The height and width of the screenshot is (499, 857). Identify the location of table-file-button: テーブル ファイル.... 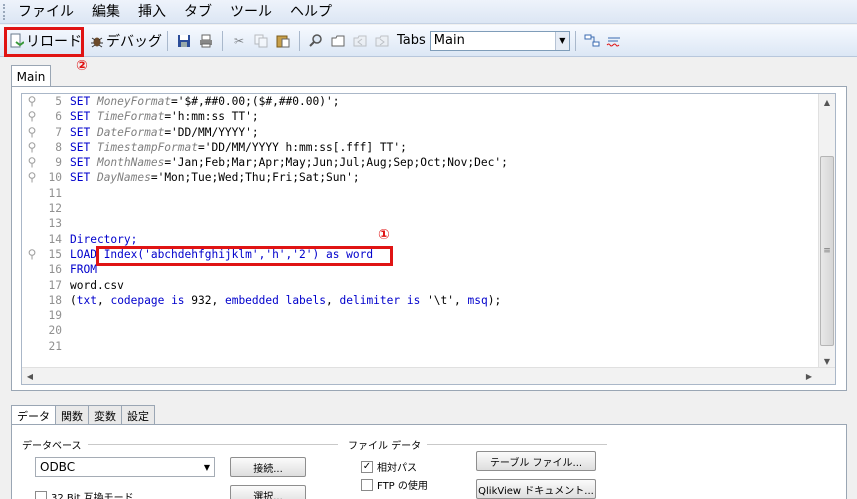
(536, 461).